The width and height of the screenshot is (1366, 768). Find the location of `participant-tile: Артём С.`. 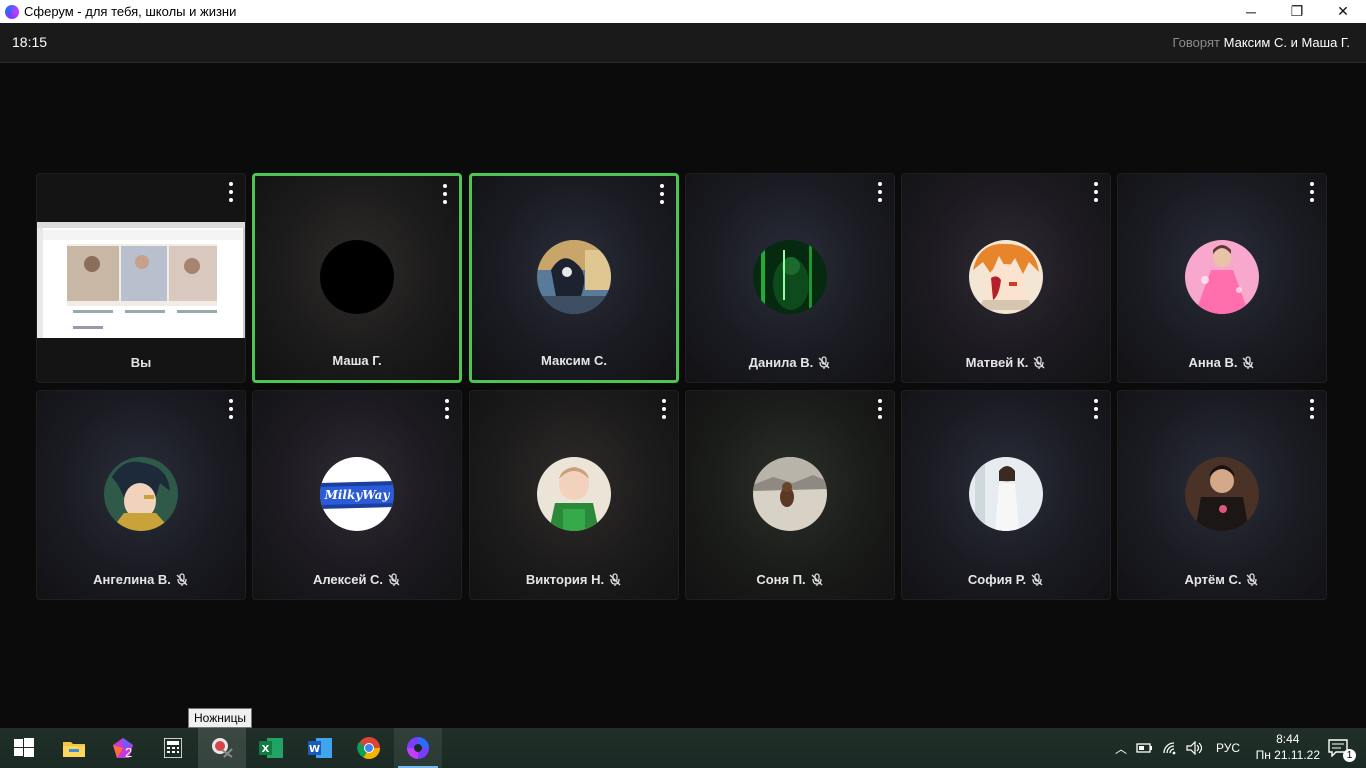

participant-tile: Артём С. is located at coordinates (1222, 495).